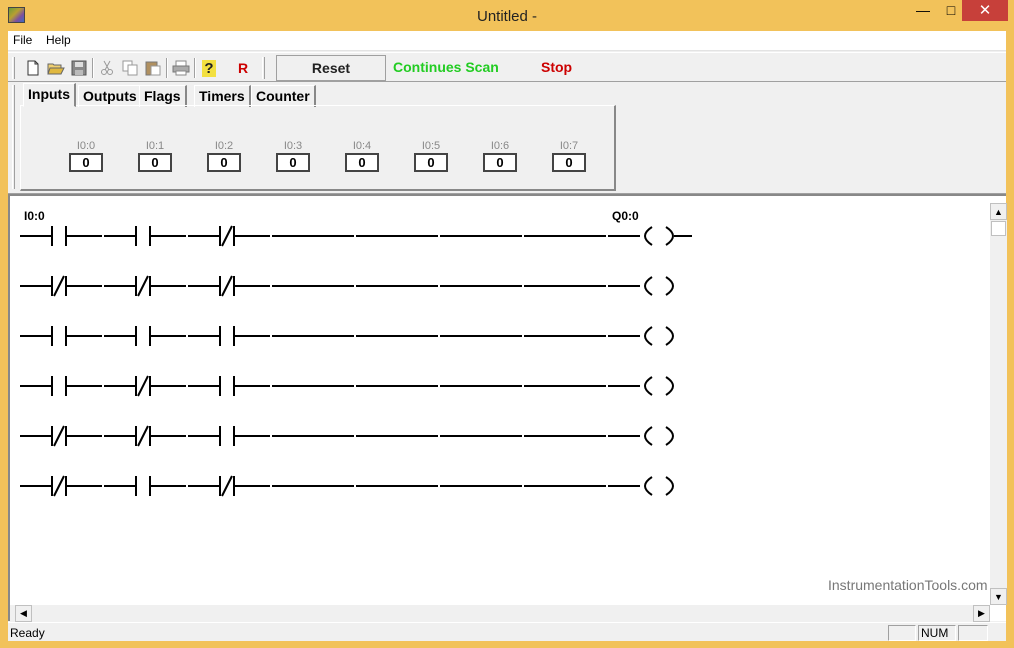  I want to click on print-icon, so click(181, 68).